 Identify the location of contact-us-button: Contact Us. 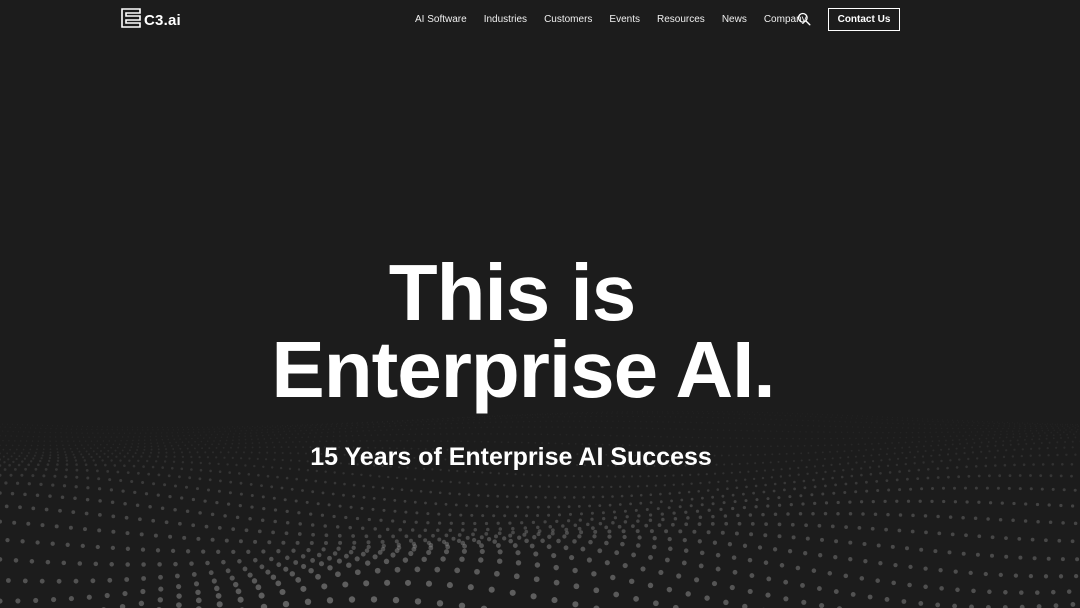
(864, 19).